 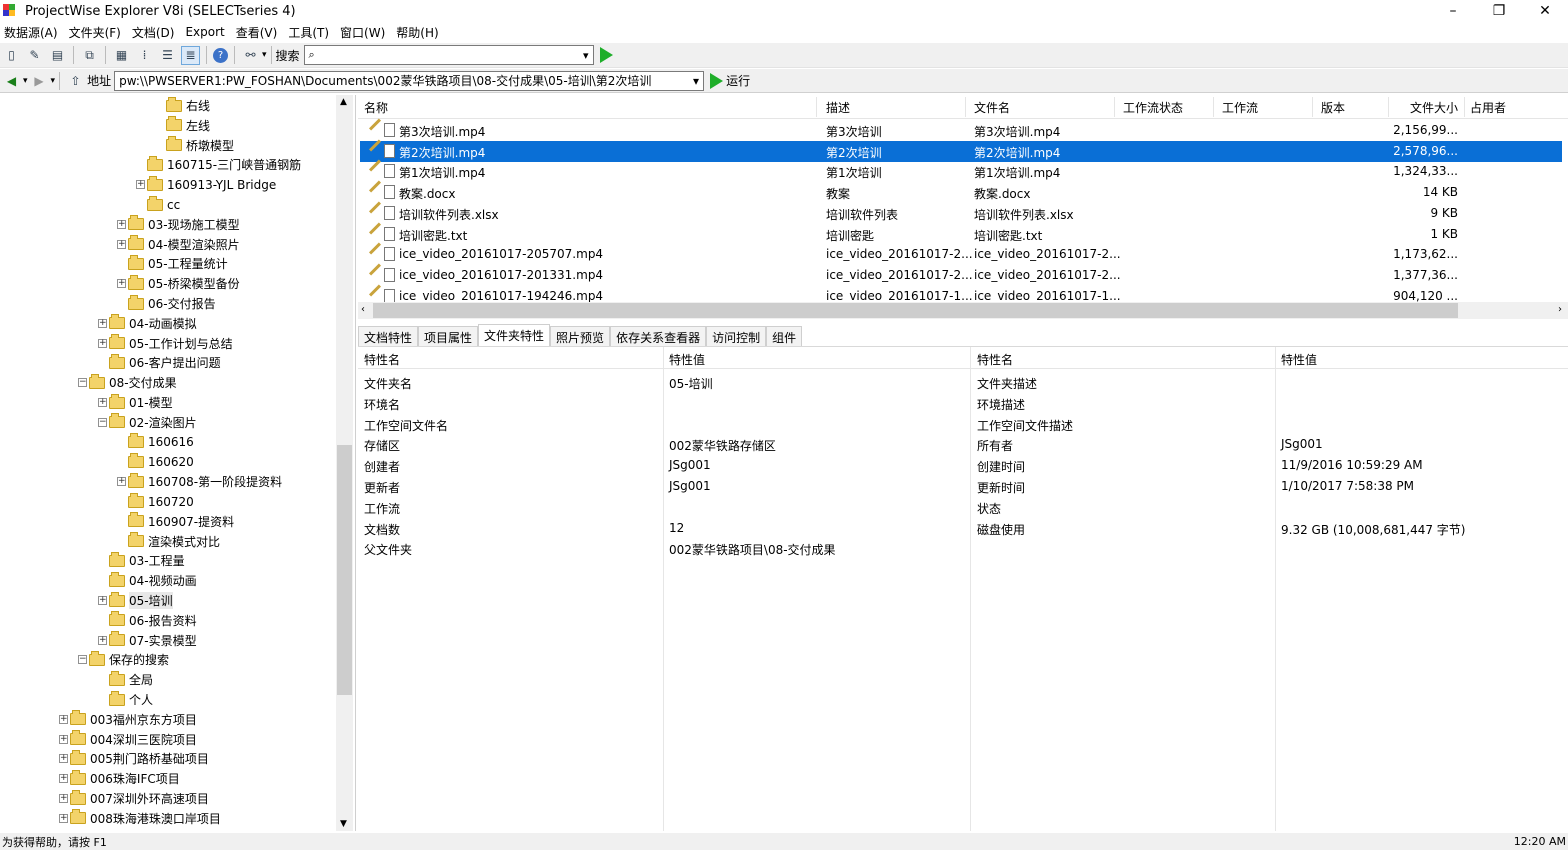 I want to click on tree-item: 06-报告资料, so click(x=147, y=620).